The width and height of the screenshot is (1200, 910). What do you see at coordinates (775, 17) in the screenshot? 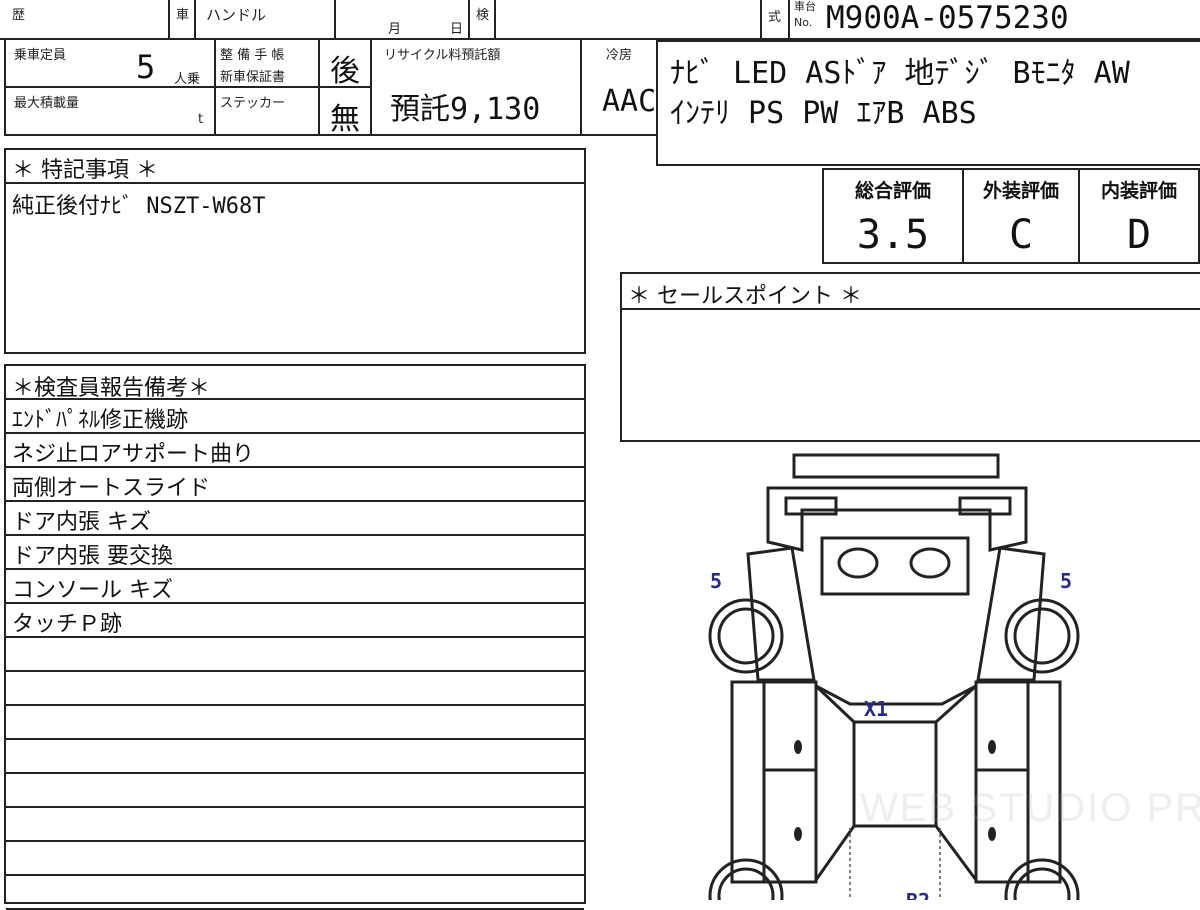
I see `model-label: 式` at bounding box center [775, 17].